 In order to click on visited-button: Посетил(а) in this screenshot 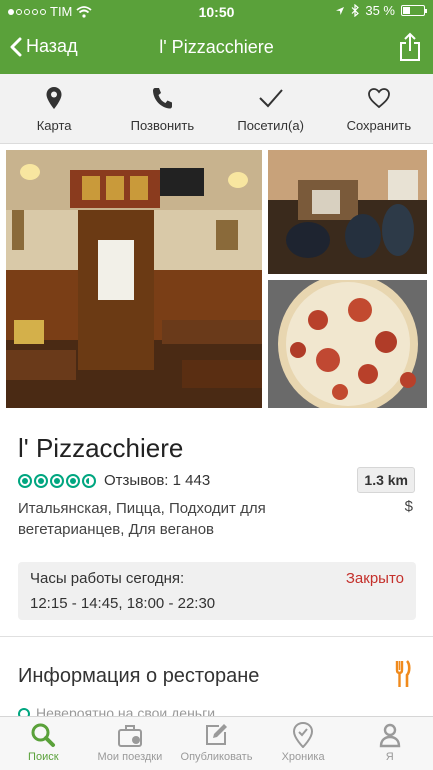, I will do `click(271, 108)`.